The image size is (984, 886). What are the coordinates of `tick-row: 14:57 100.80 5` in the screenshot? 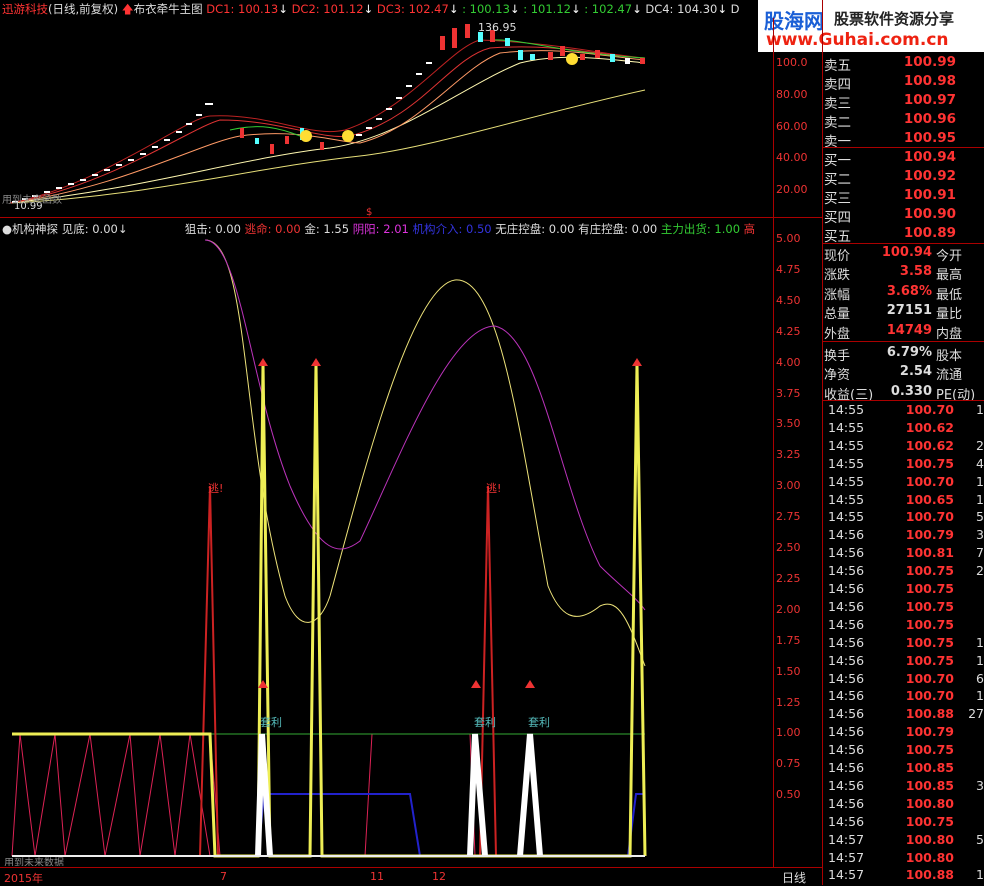 It's located at (904, 841).